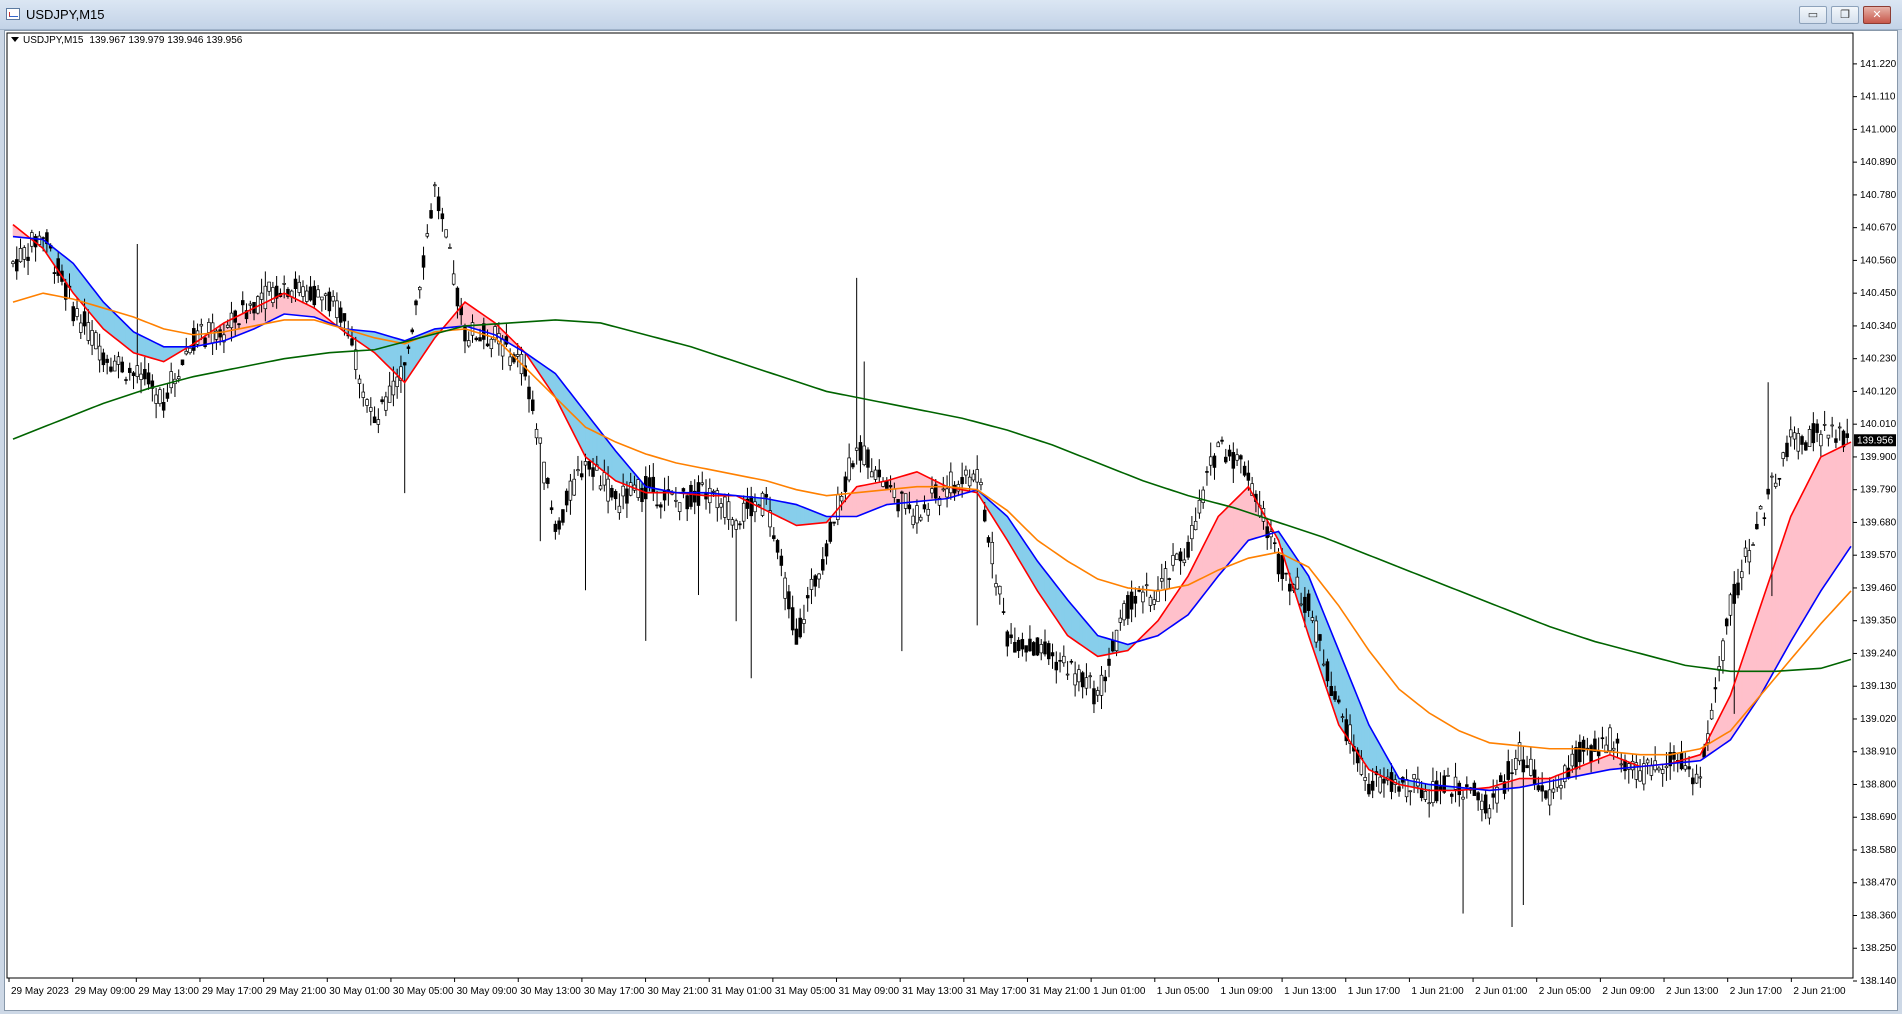 This screenshot has height=1014, width=1902. I want to click on restore-button: ❐, so click(1845, 15).